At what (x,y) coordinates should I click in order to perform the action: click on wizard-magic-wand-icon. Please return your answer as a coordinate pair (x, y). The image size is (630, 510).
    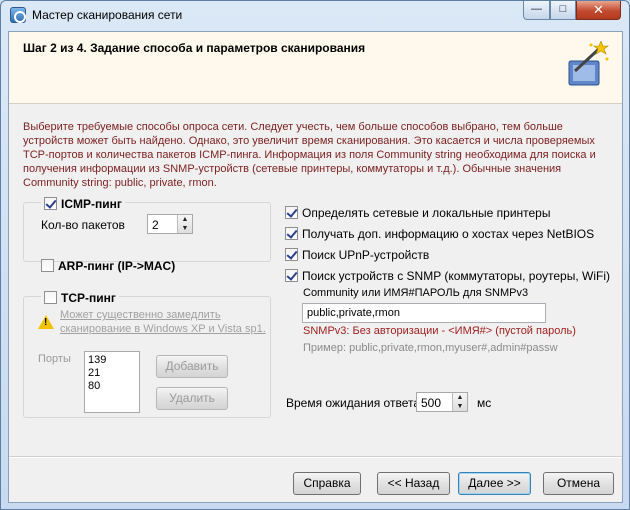
    Looking at the image, I should click on (588, 63).